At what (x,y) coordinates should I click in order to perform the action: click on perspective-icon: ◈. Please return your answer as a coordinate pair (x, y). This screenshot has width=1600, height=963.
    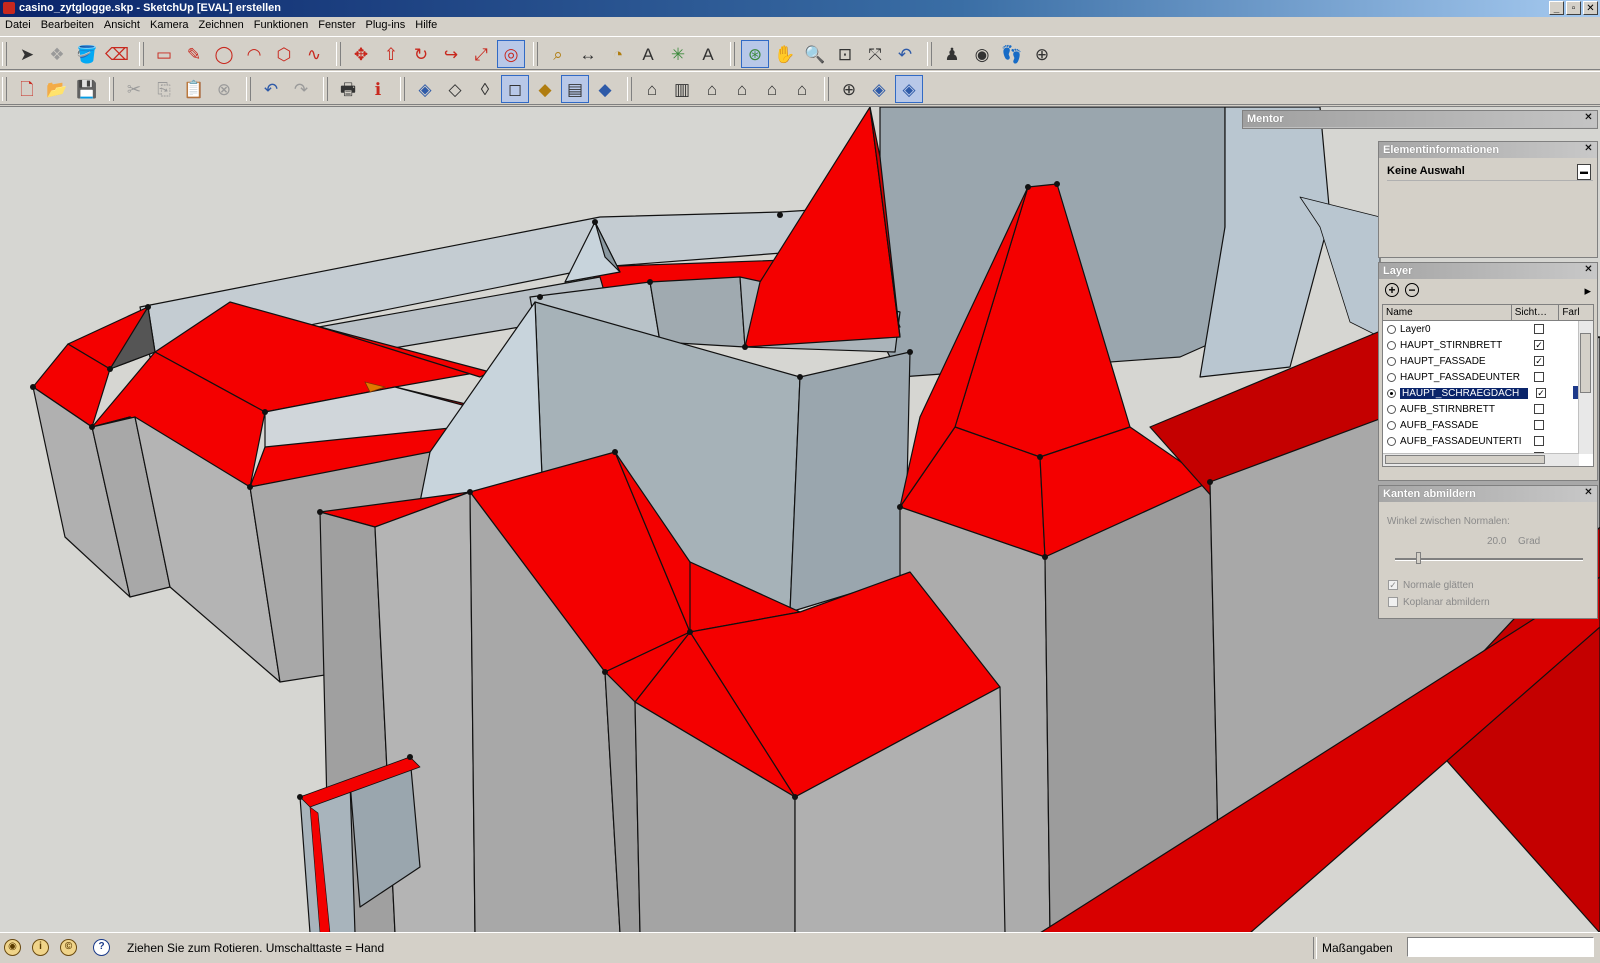
    Looking at the image, I should click on (909, 89).